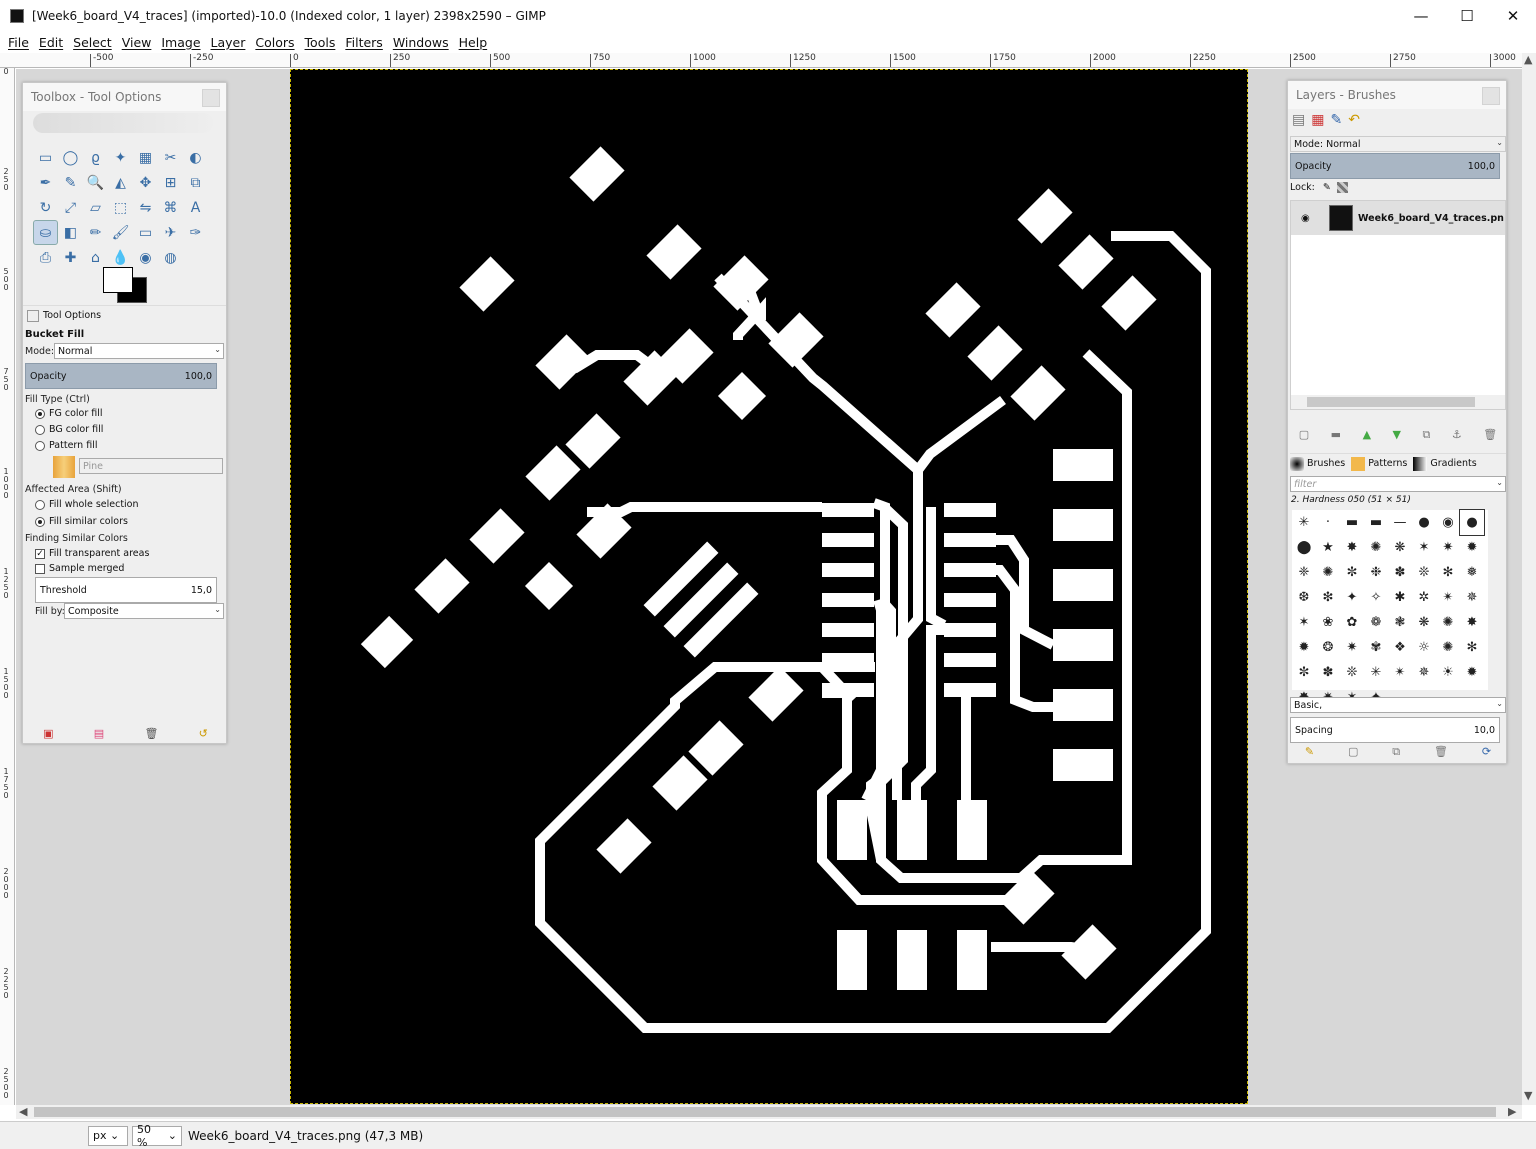 Image resolution: width=1536 pixels, height=1149 pixels. Describe the element at coordinates (195, 232) in the screenshot. I see `ink-tool-icon: ✑` at that location.